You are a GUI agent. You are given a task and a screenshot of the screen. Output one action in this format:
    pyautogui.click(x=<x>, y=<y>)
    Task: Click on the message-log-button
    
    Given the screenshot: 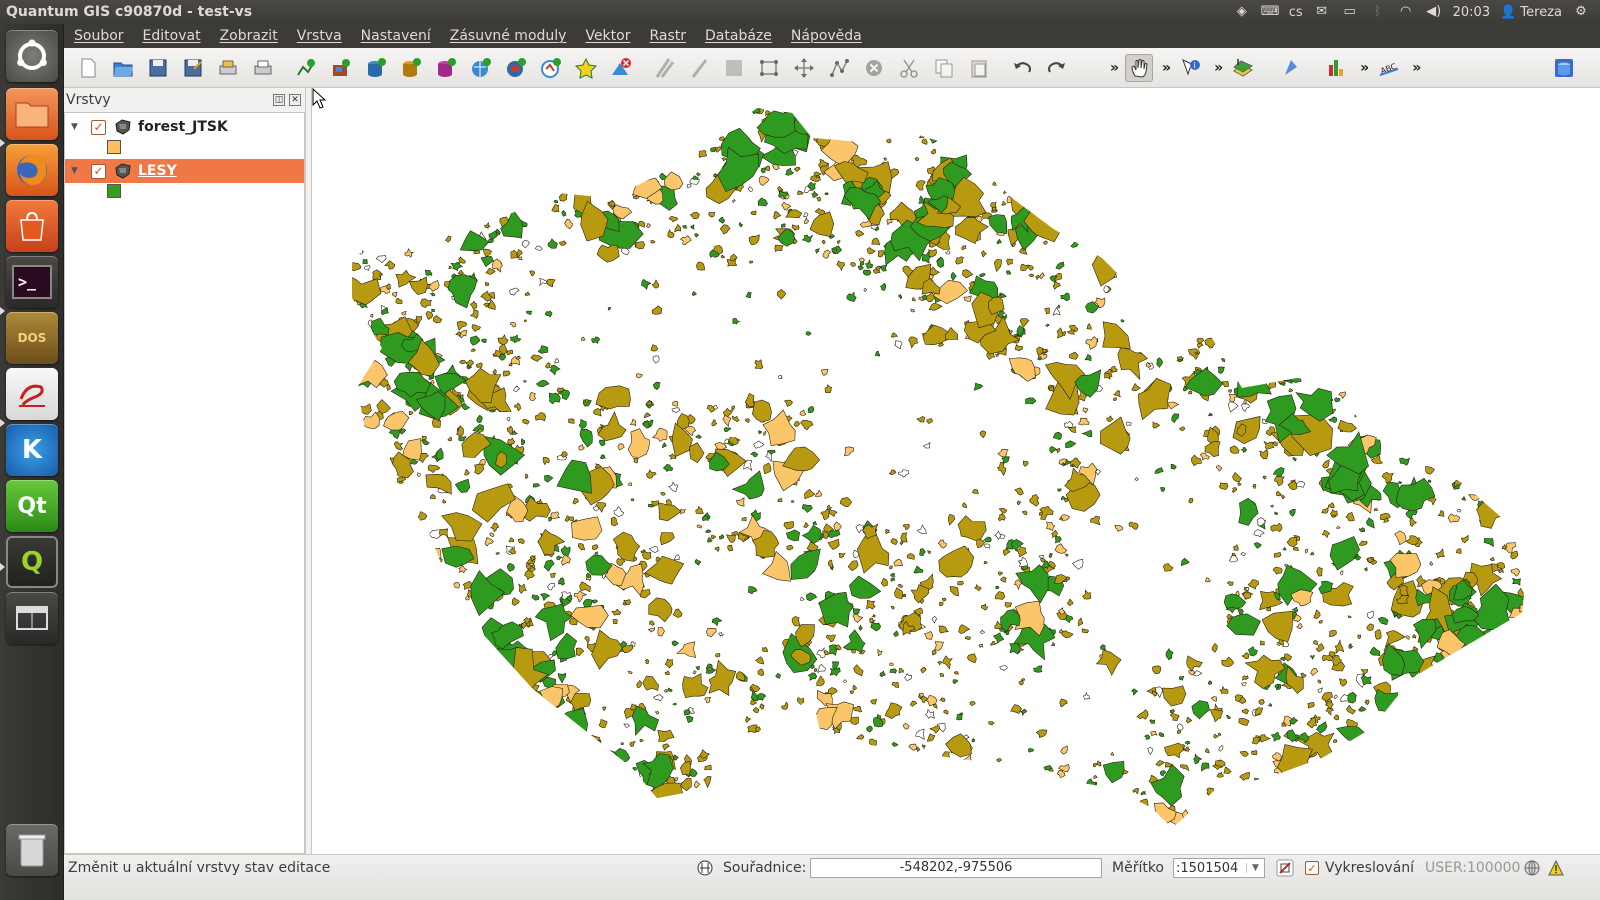 What is the action you would take?
    pyautogui.click(x=1556, y=868)
    